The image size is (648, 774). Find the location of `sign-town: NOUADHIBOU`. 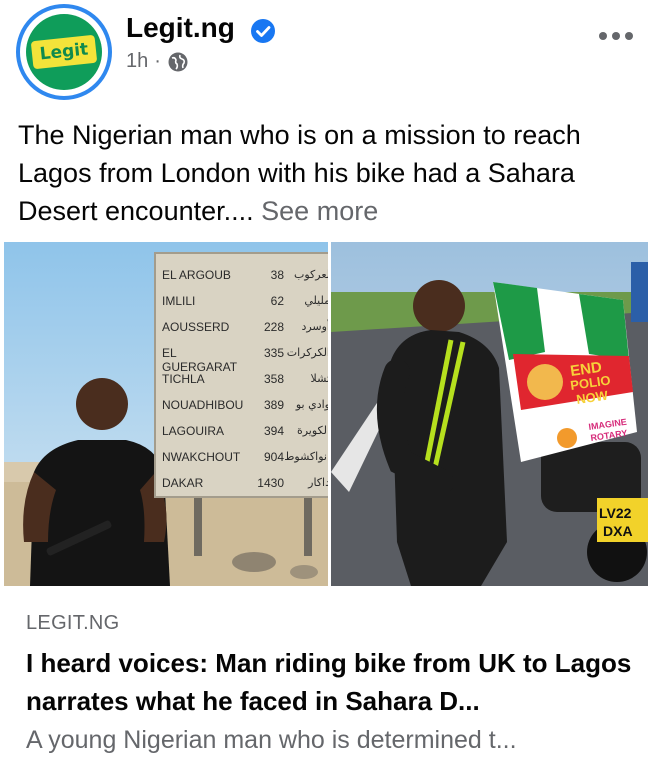

sign-town: NOUADHIBOU is located at coordinates (203, 405).